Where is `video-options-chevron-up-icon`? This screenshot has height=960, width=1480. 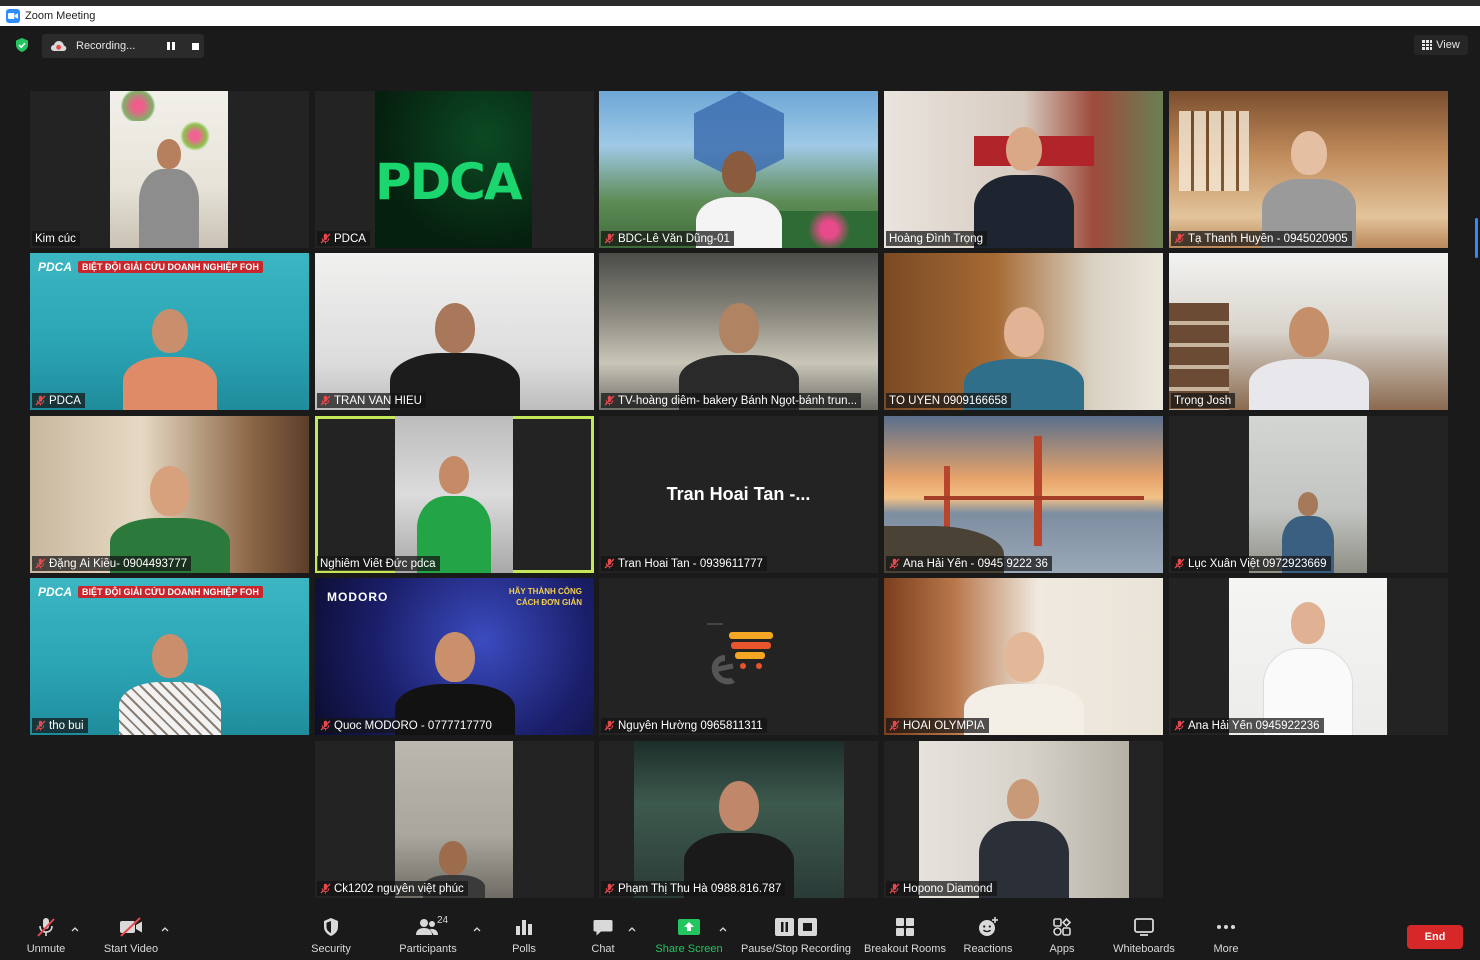
video-options-chevron-up-icon is located at coordinates (166, 925).